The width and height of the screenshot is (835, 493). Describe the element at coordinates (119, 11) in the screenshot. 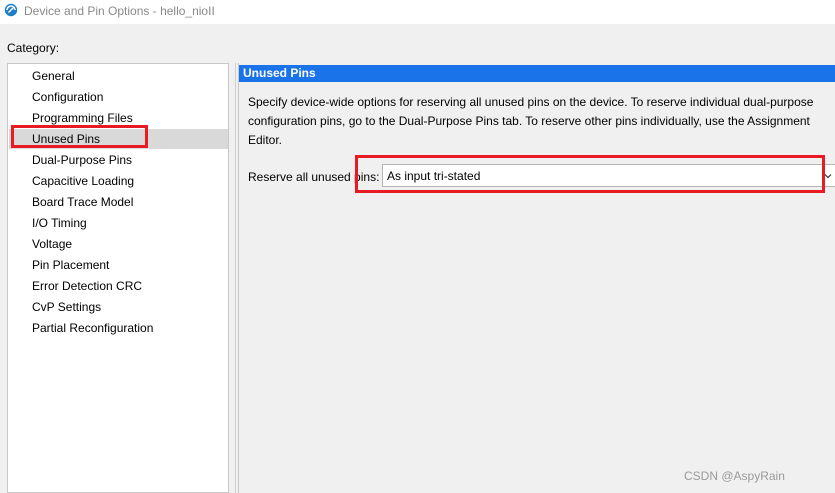

I see `window-title: Device and Pin Options - hello_nioII` at that location.